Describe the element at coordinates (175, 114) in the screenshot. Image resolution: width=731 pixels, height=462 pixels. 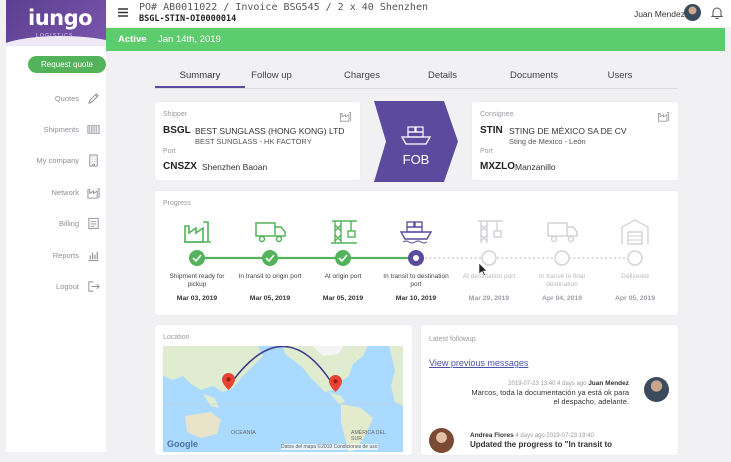
I see `shipper-label: Shipper` at that location.